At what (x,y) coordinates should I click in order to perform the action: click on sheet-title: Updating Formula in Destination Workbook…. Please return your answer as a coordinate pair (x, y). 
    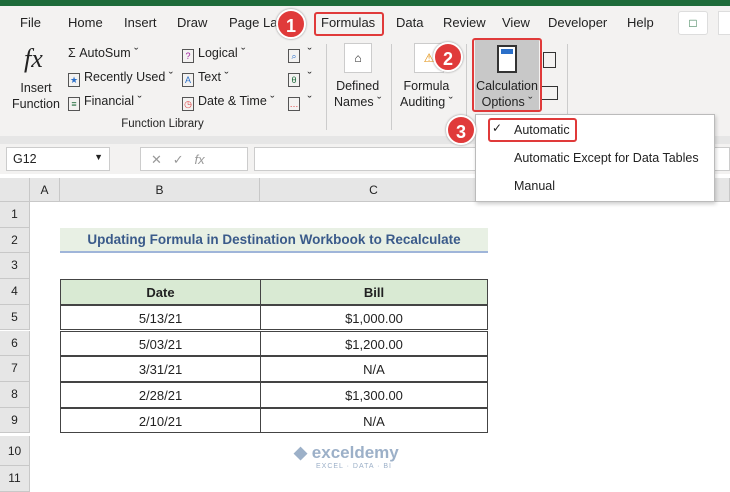
    Looking at the image, I should click on (274, 240).